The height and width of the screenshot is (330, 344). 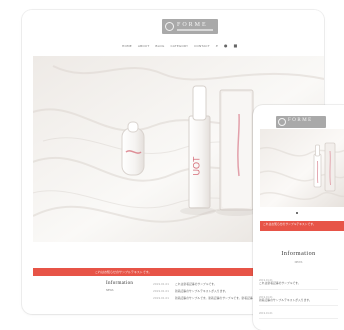 I want to click on phone-info-date: 2019.01.01, so click(x=266, y=313).